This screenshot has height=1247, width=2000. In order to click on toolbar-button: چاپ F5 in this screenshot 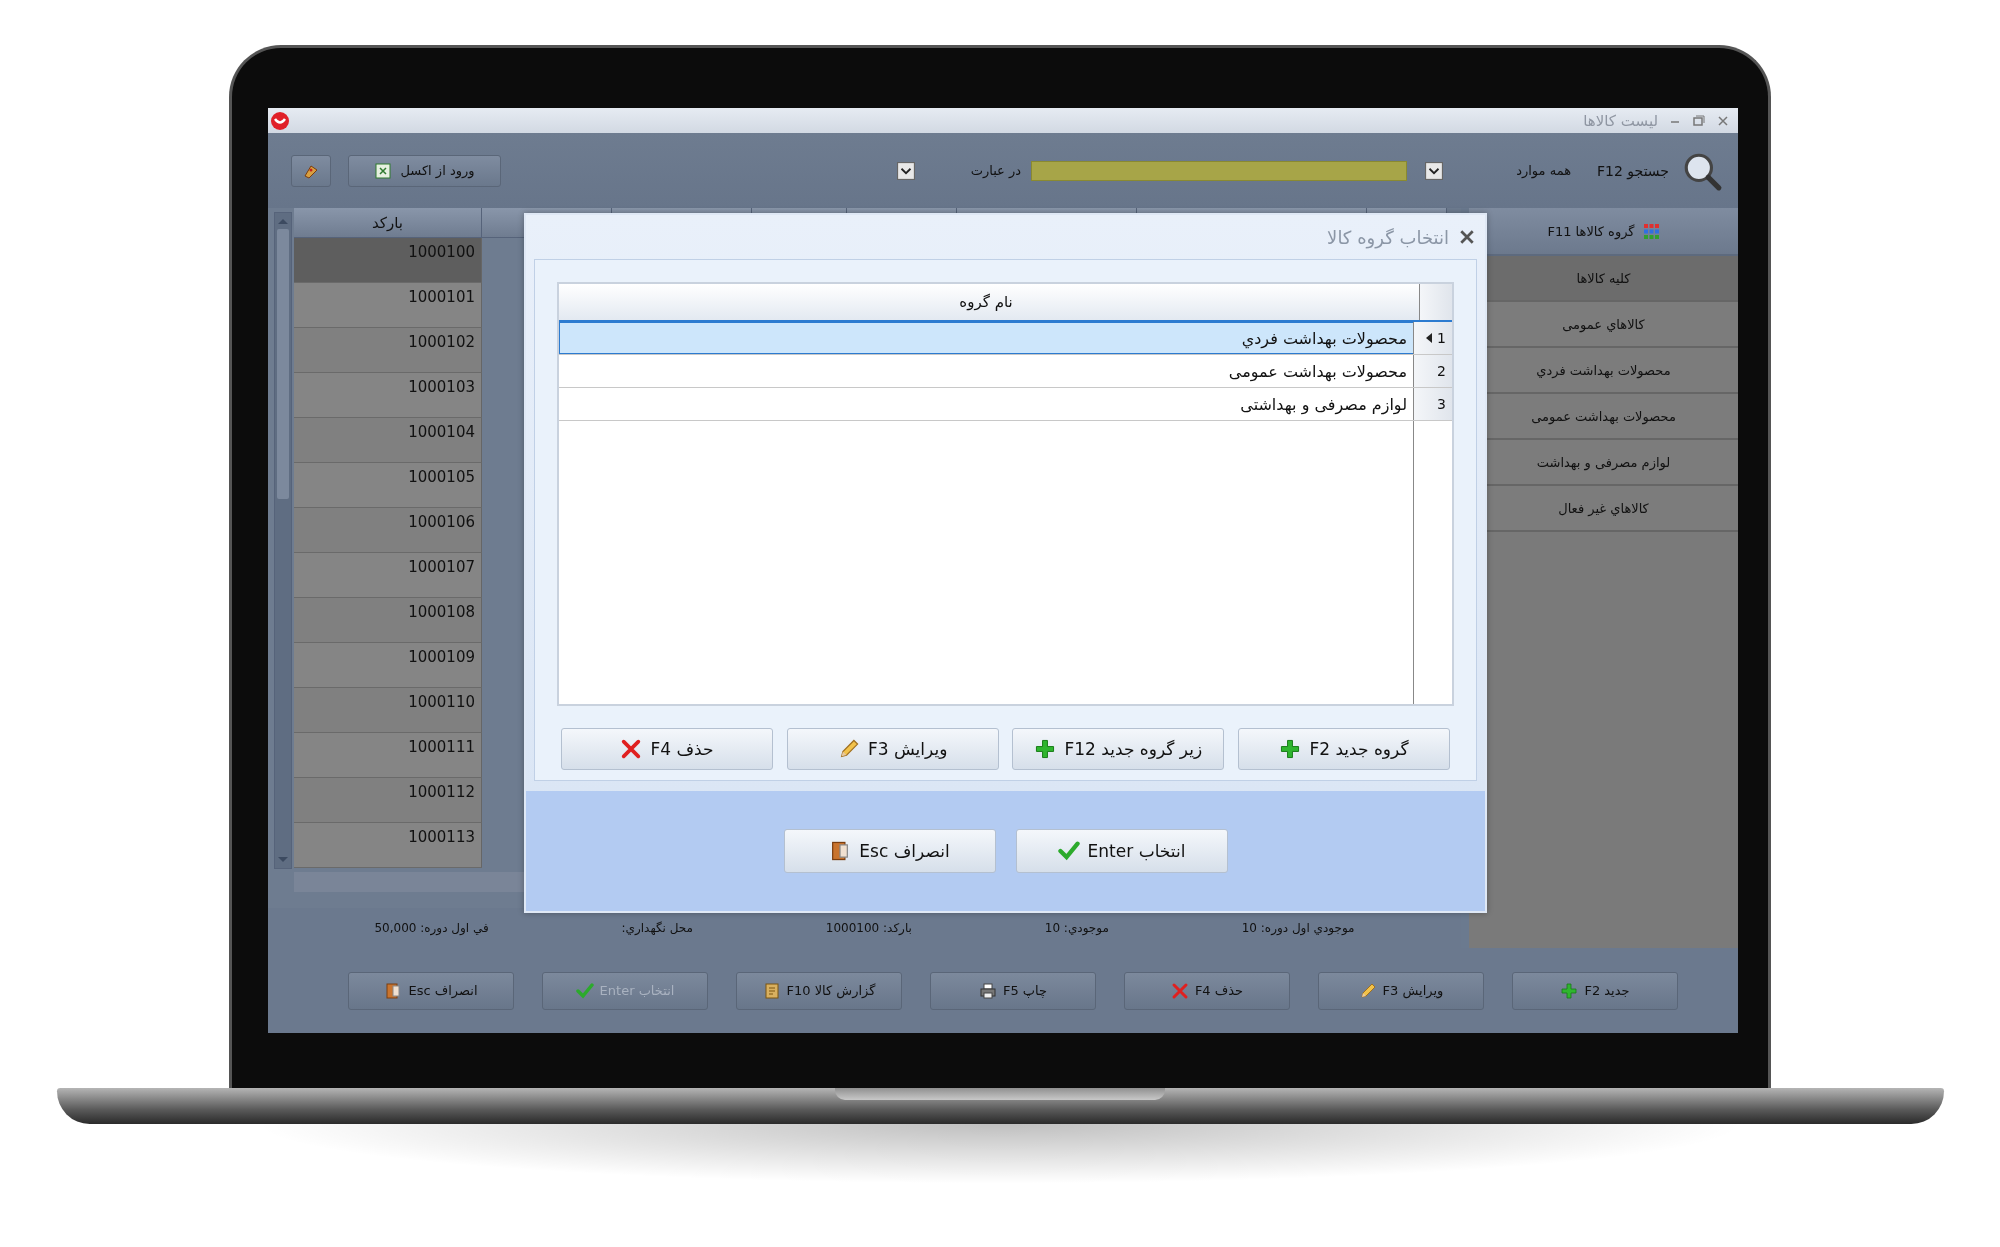, I will do `click(1013, 990)`.